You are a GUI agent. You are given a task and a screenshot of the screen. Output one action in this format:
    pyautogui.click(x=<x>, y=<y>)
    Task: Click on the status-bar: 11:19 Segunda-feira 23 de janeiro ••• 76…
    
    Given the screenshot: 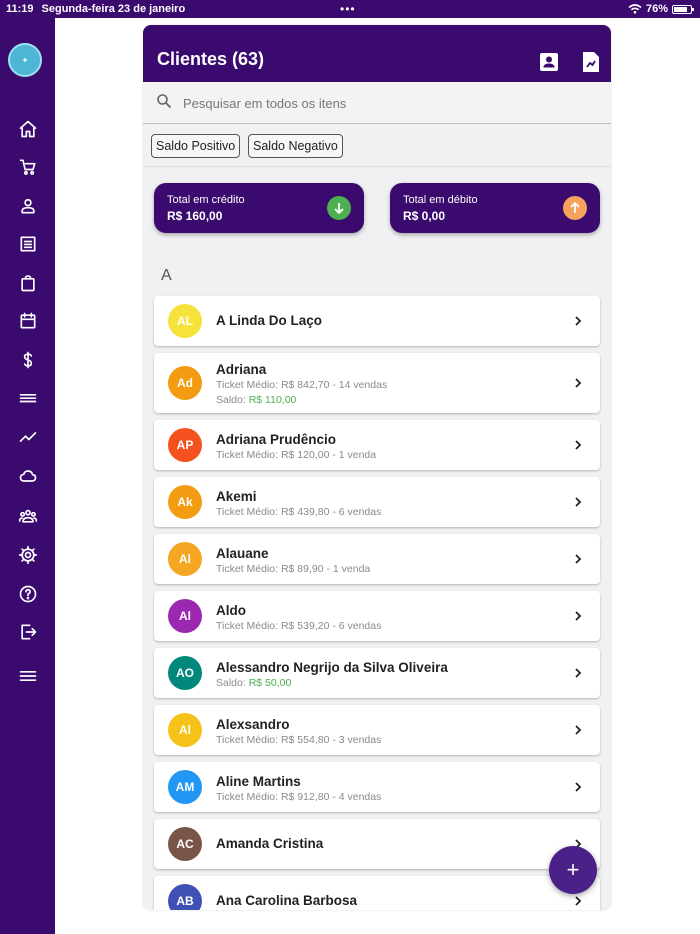 What is the action you would take?
    pyautogui.click(x=350, y=9)
    